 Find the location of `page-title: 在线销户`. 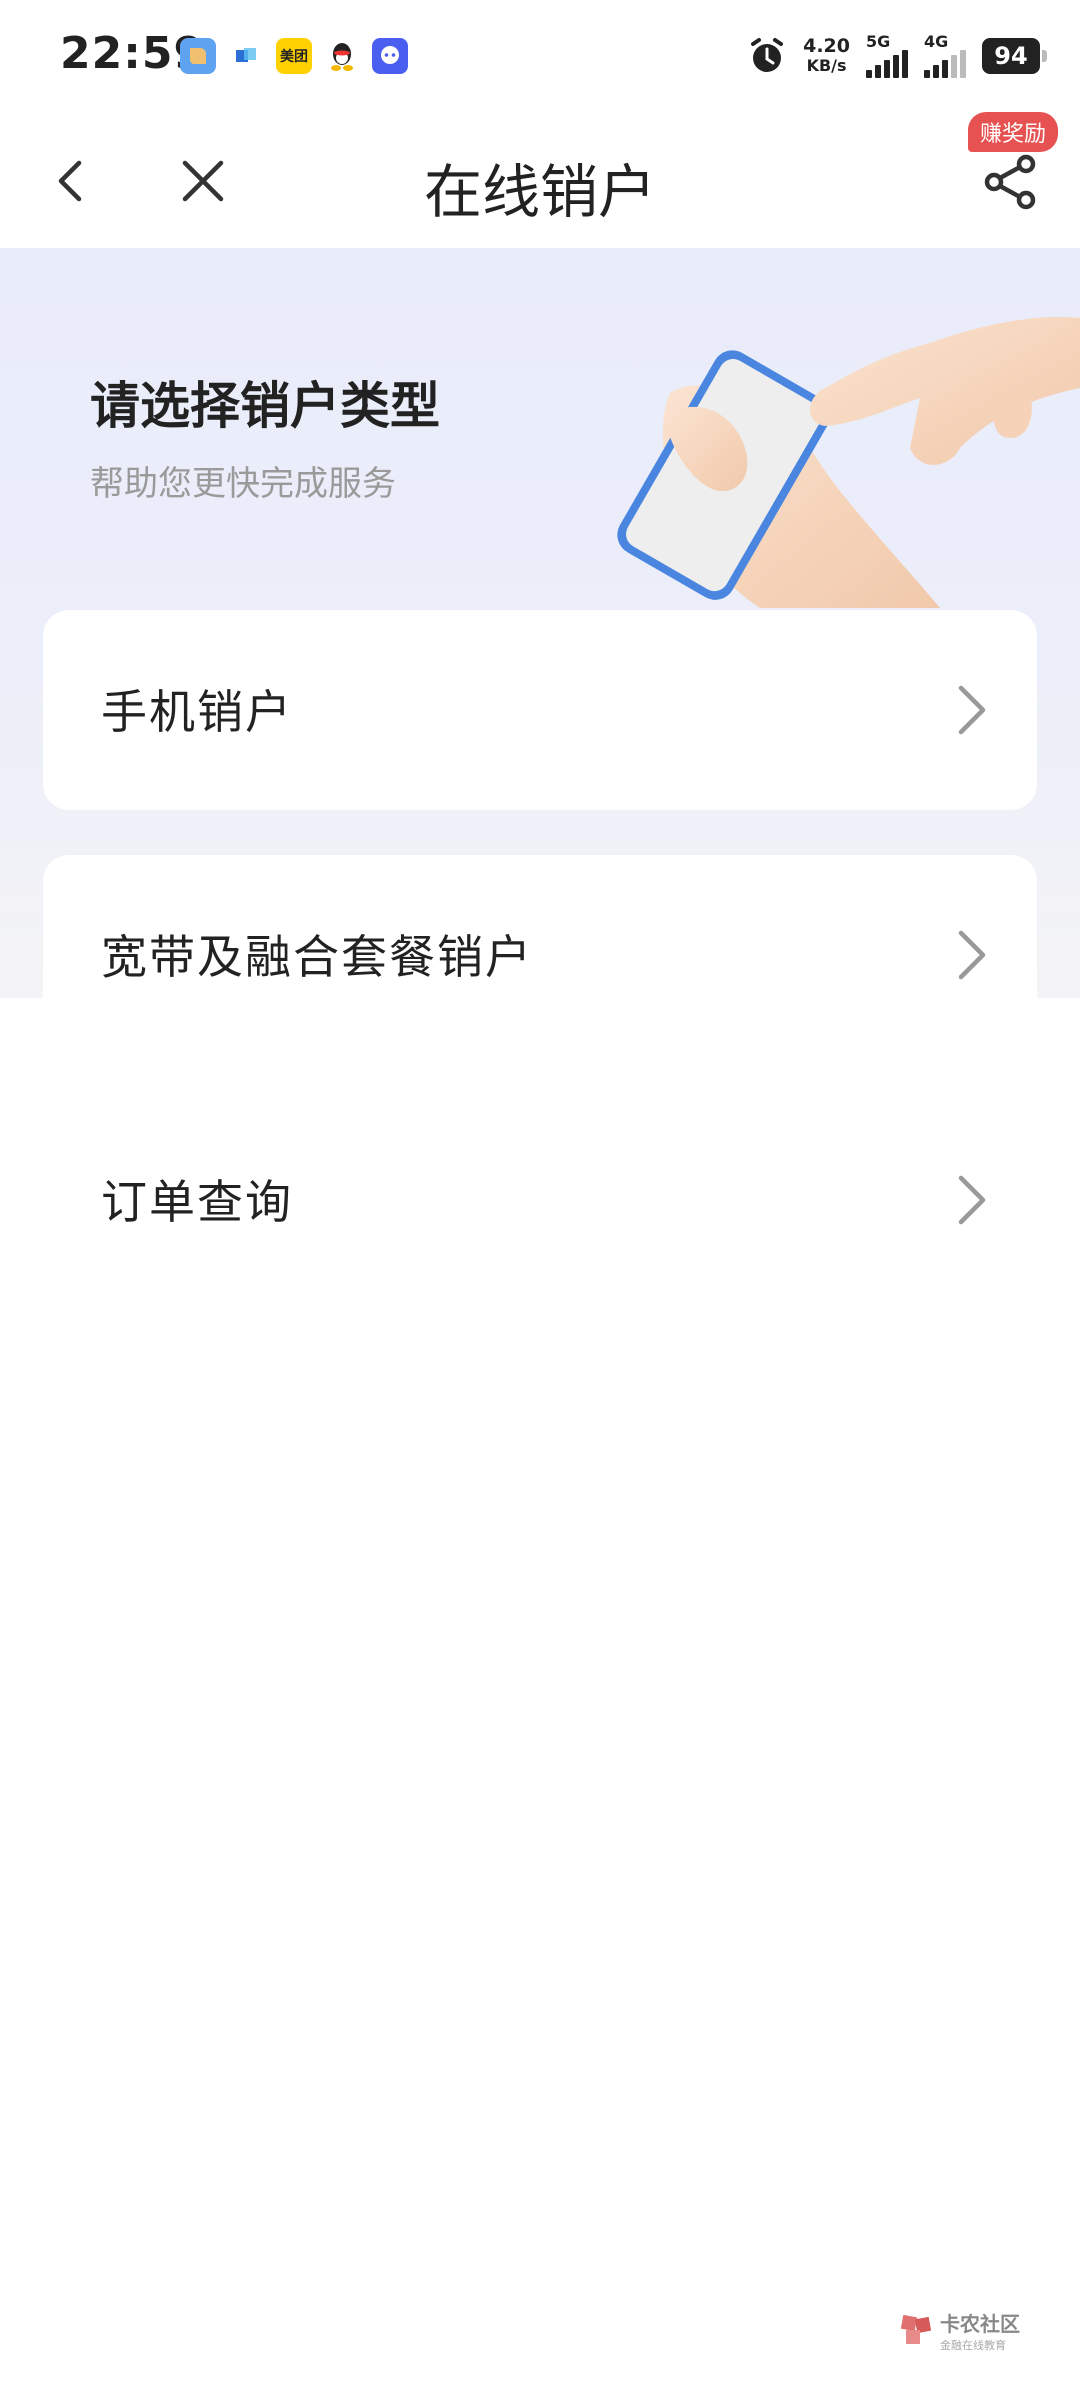

page-title: 在线销户 is located at coordinates (539, 192).